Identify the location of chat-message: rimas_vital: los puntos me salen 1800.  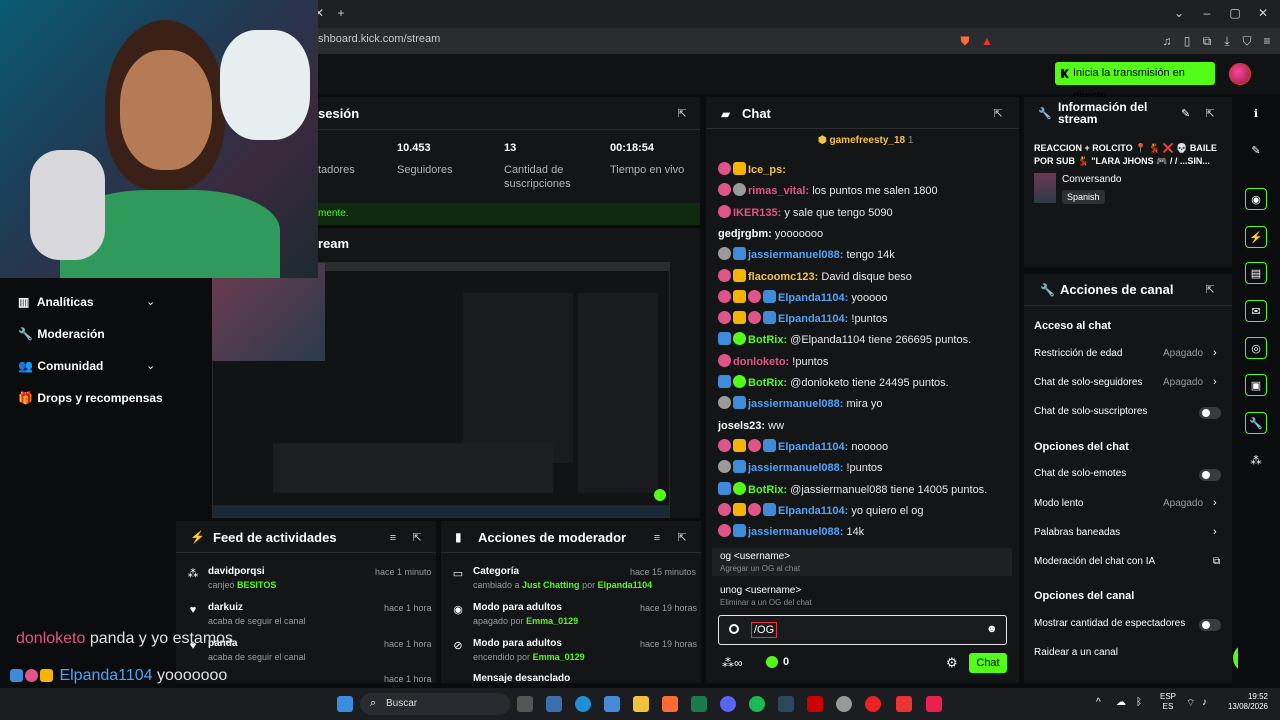
(828, 191).